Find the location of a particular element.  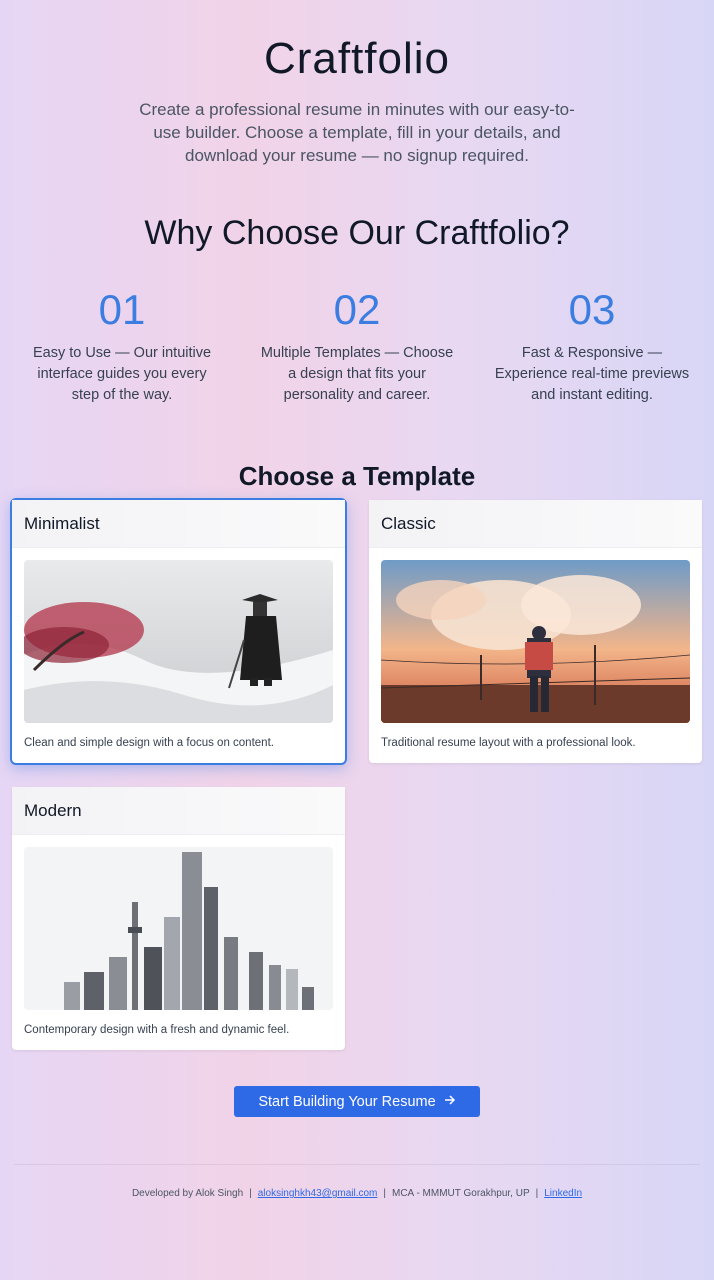

start-building-button: Start Building Your Resume is located at coordinates (357, 1101).